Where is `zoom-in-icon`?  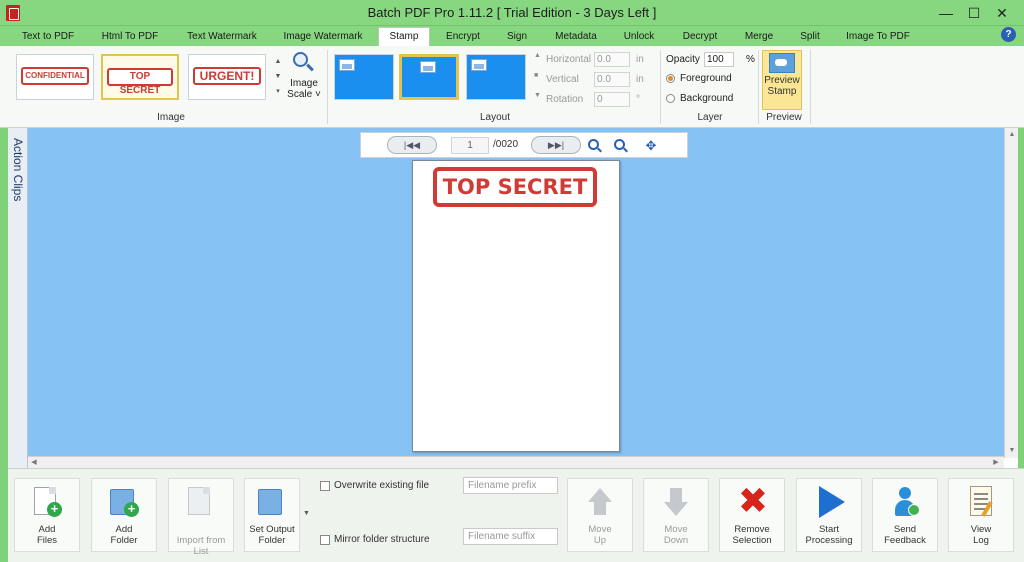
zoom-in-icon is located at coordinates (595, 146).